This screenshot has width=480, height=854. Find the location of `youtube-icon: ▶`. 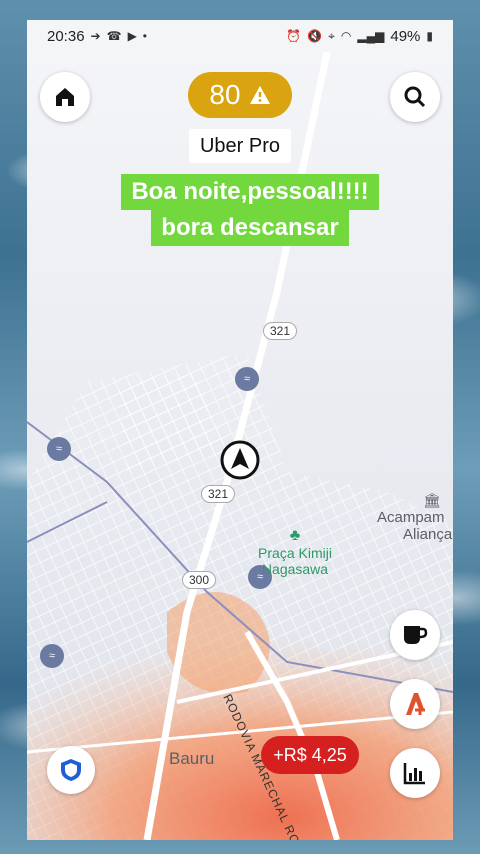

youtube-icon: ▶ is located at coordinates (132, 36).